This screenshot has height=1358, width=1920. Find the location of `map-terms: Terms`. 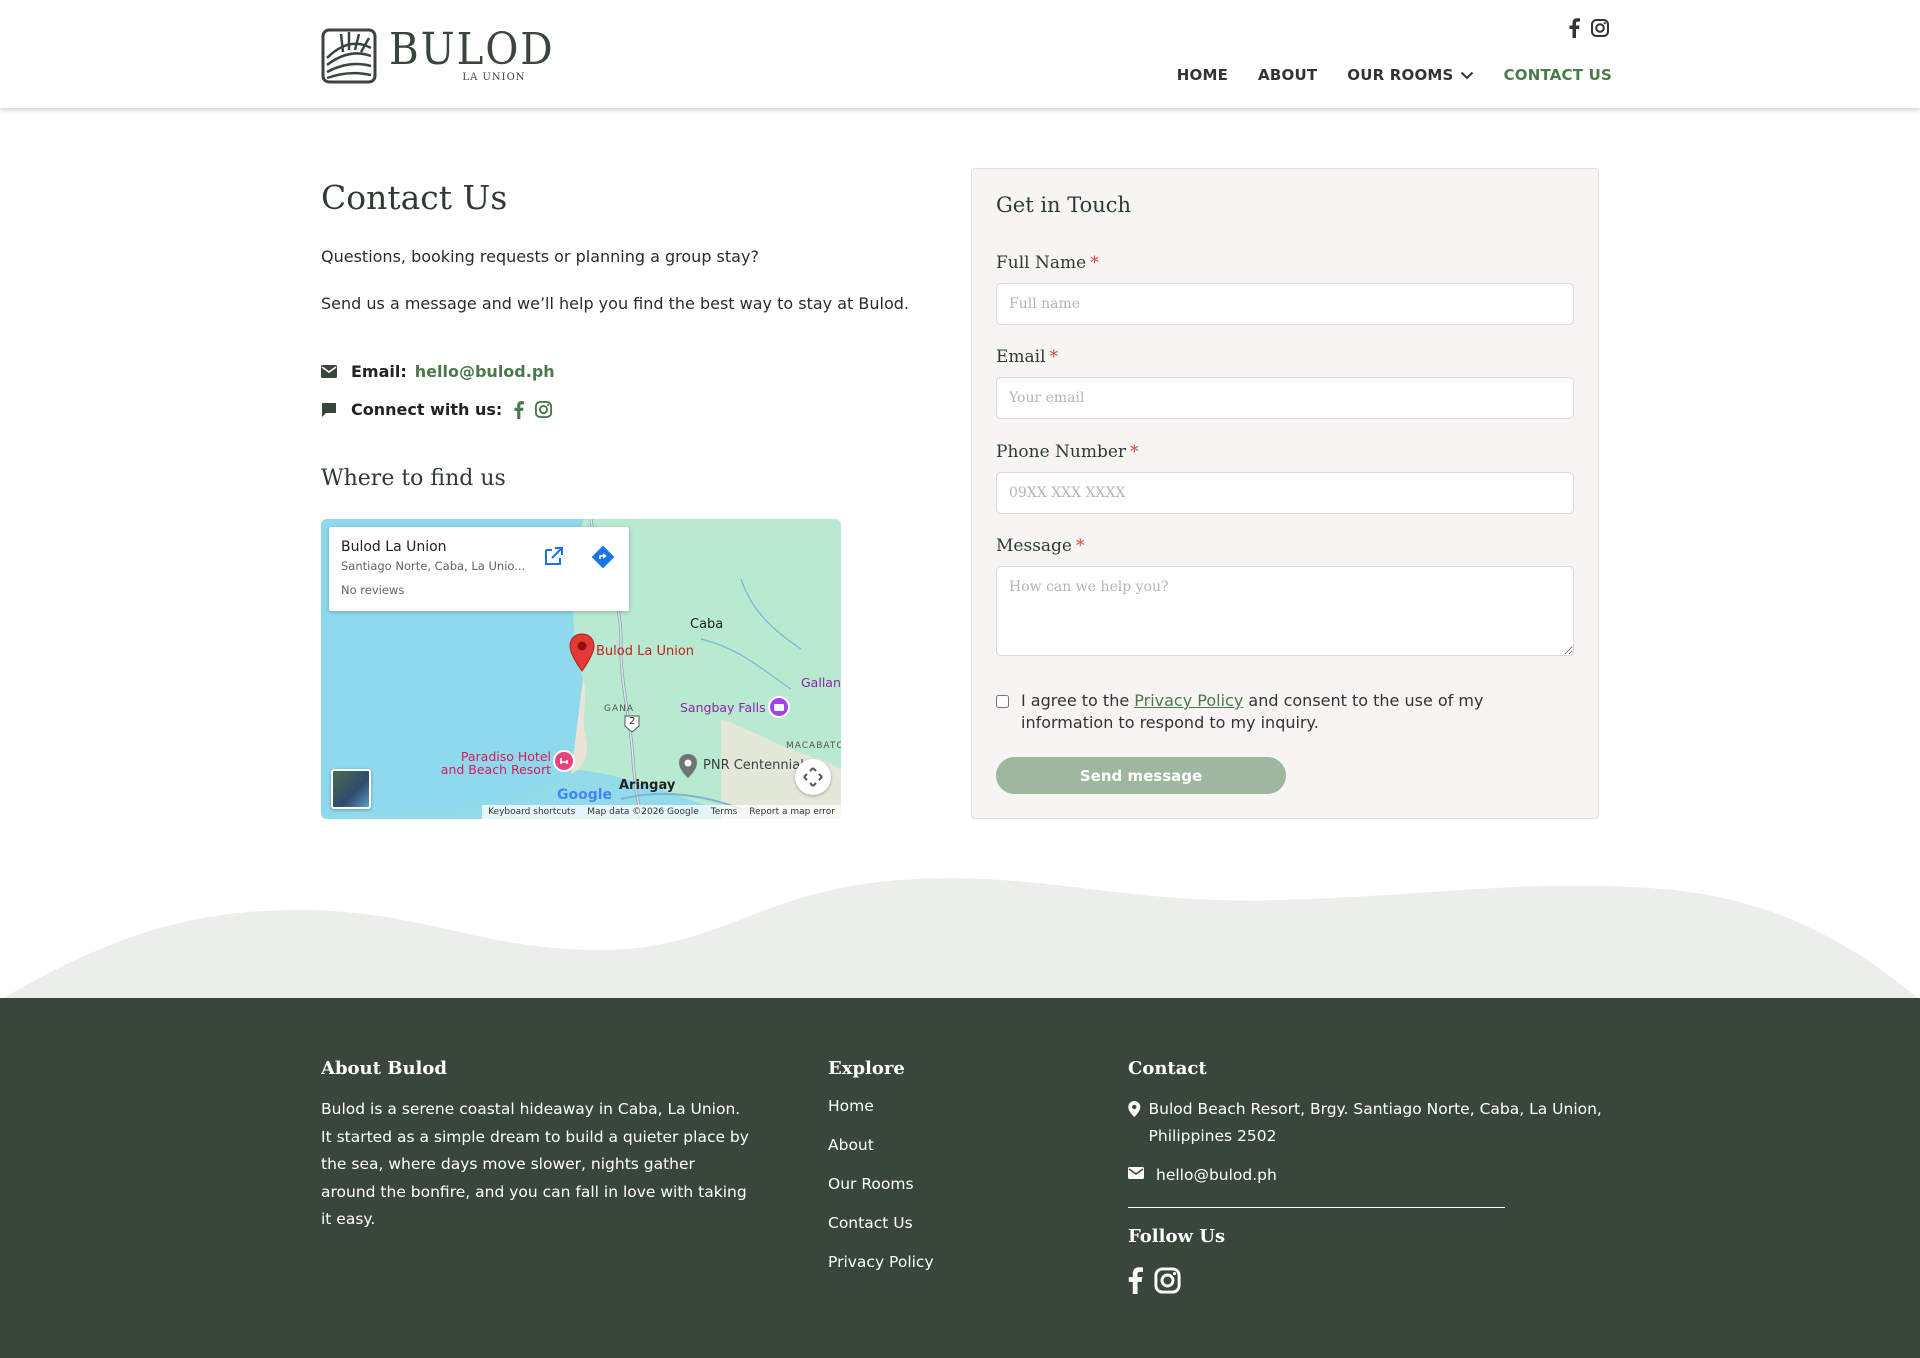

map-terms: Terms is located at coordinates (724, 812).